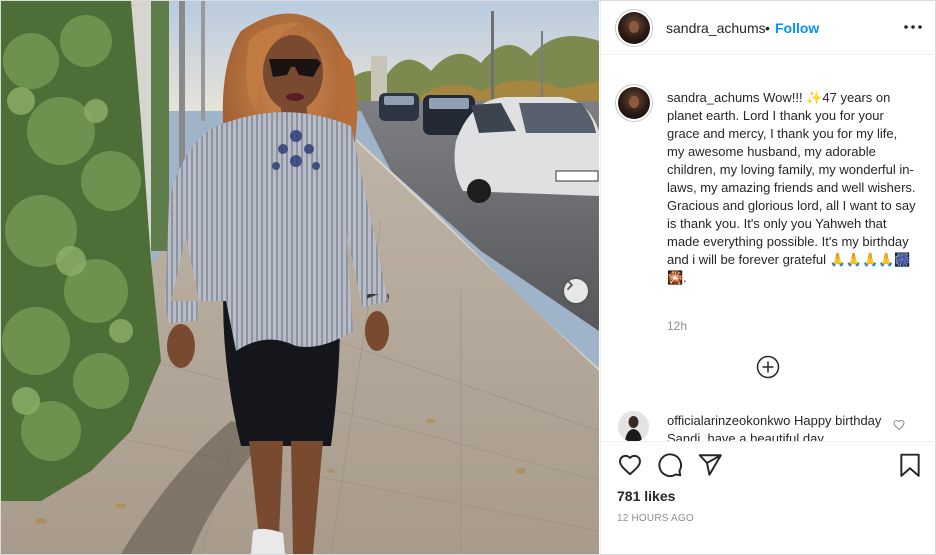 This screenshot has height=555, width=936. Describe the element at coordinates (677, 326) in the screenshot. I see `caption-timestamp: 12h` at that location.